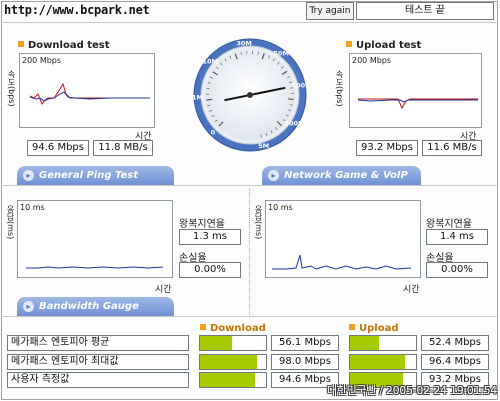 The height and width of the screenshot is (401, 500). Describe the element at coordinates (372, 60) in the screenshot. I see `upload-scale-label: 200 Mbps` at that location.